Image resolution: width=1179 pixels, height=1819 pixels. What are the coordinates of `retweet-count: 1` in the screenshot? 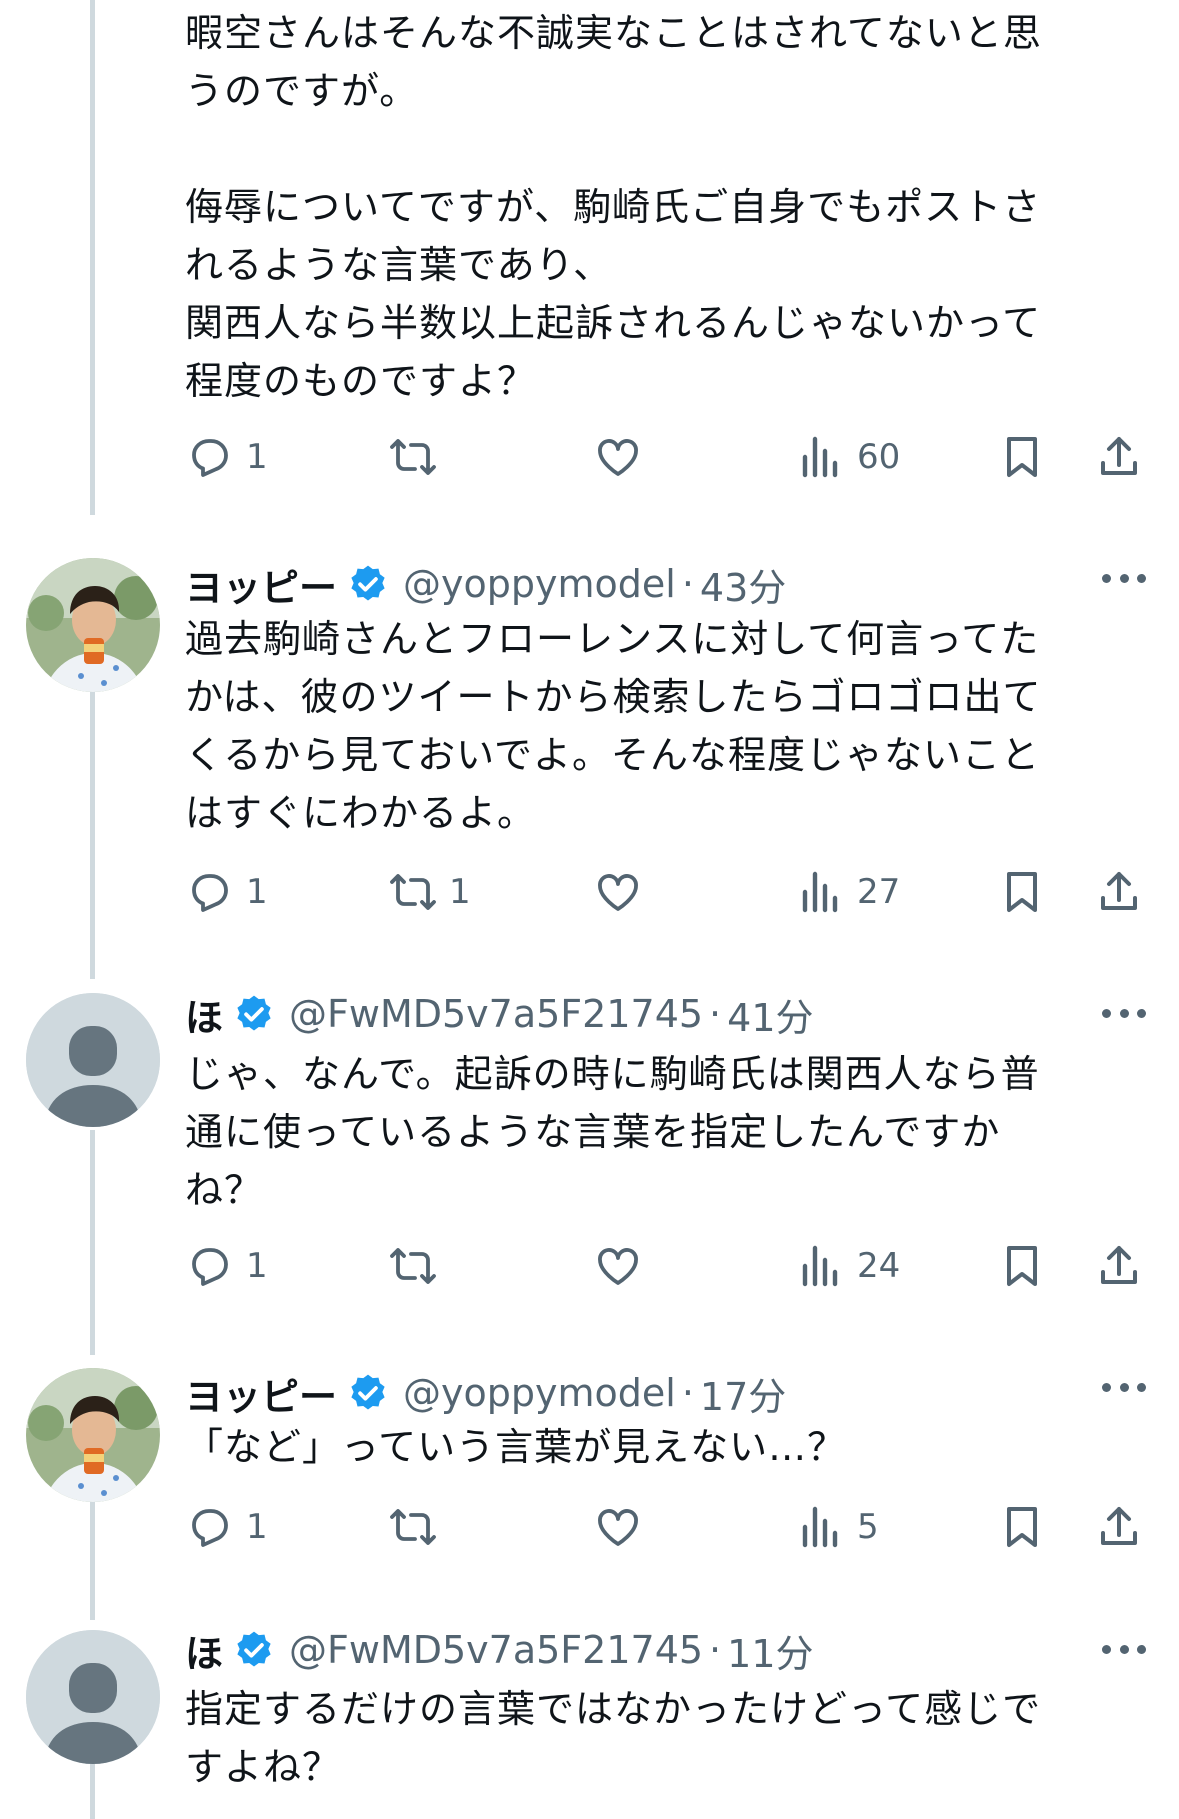 It's located at (460, 892).